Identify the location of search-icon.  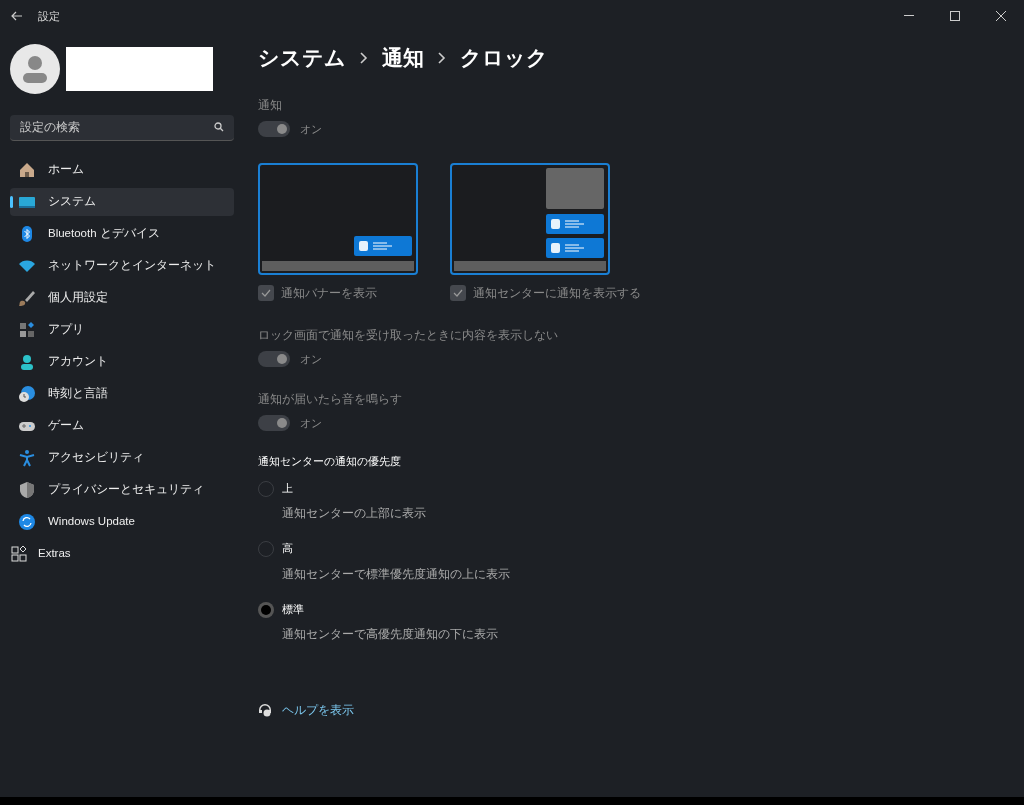
(219, 127).